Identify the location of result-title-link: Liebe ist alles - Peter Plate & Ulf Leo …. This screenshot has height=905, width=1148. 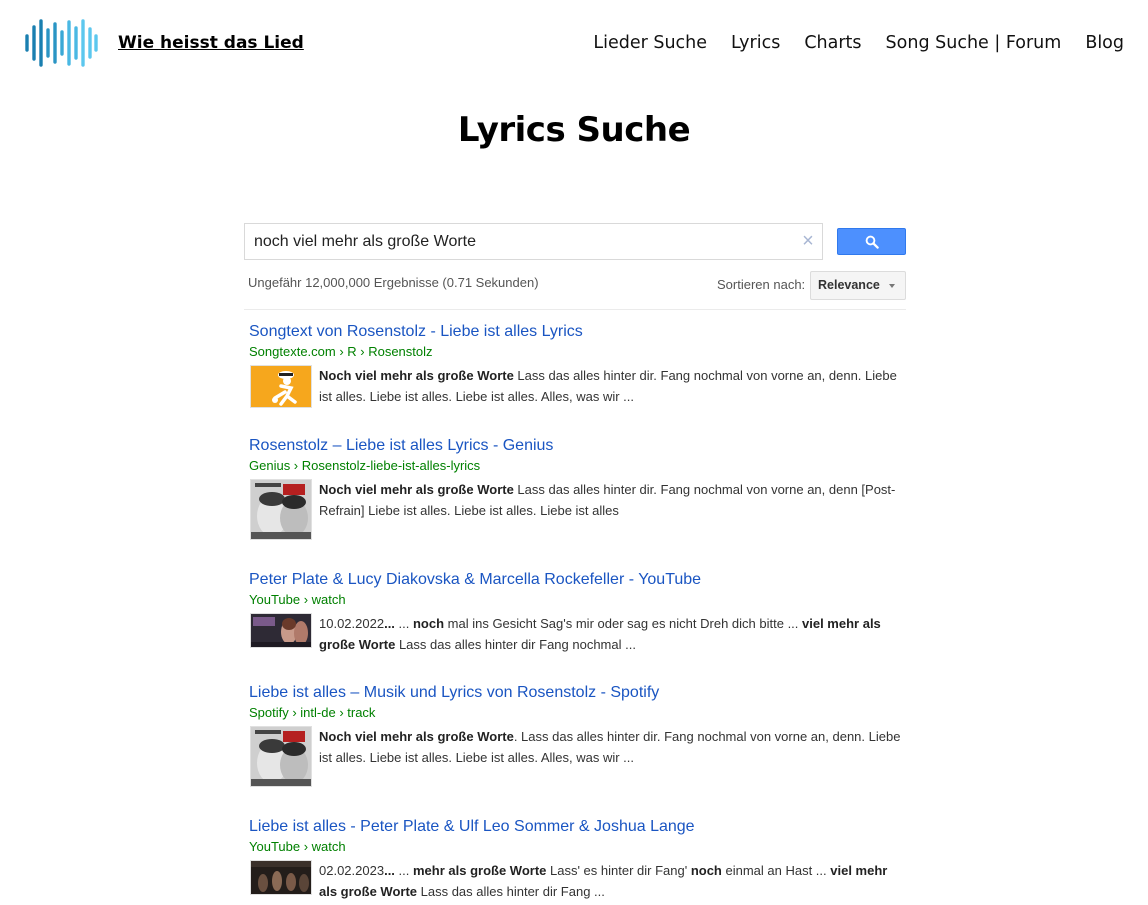
(579, 827).